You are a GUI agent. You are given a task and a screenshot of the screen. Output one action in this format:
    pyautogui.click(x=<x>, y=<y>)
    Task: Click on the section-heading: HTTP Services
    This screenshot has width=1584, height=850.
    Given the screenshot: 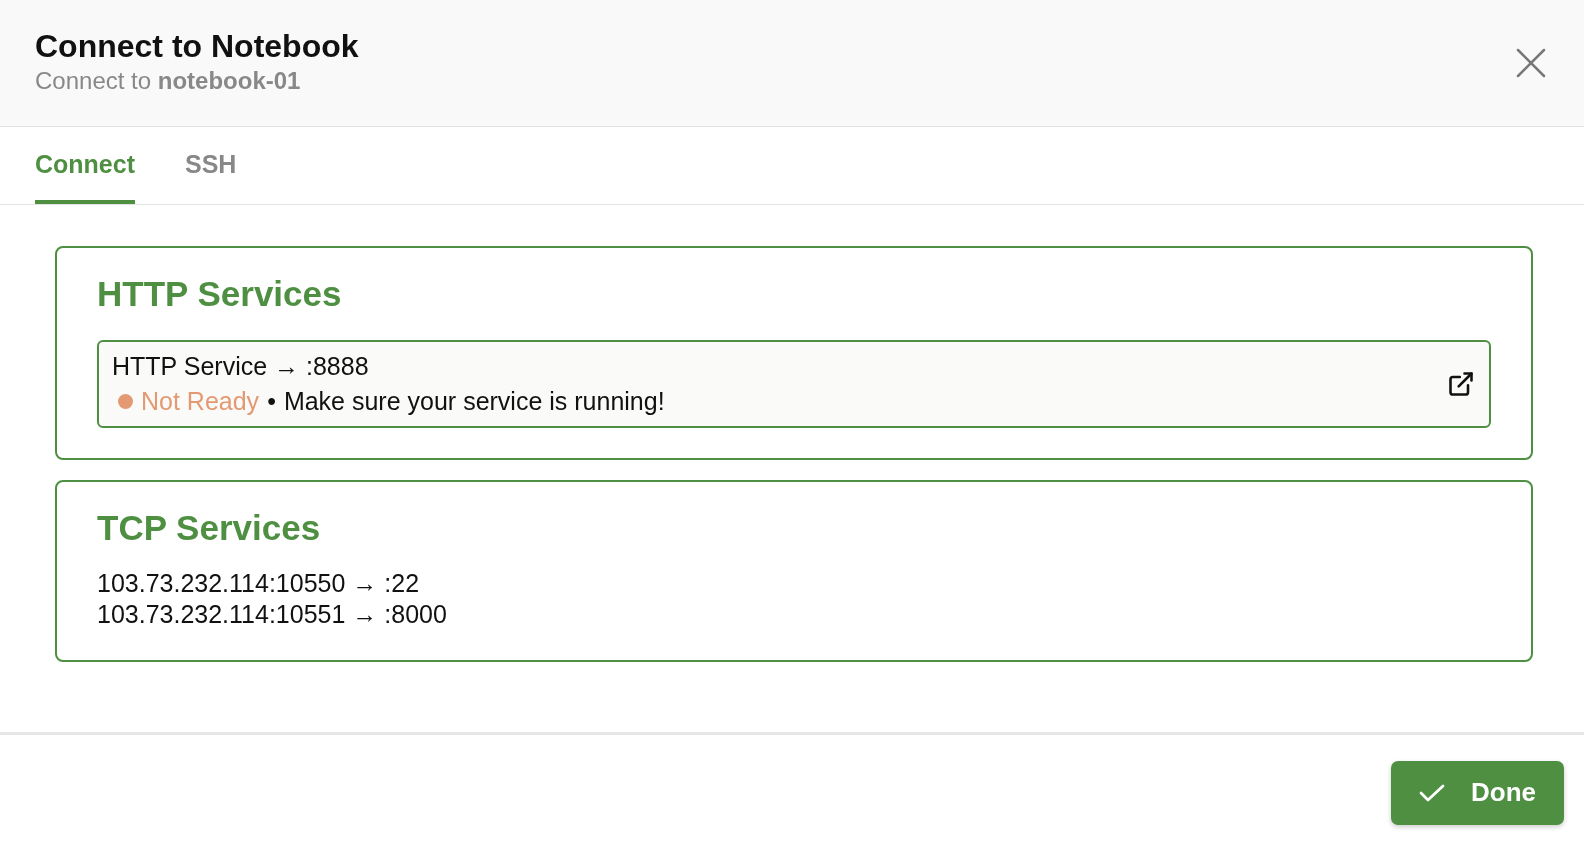 What is the action you would take?
    pyautogui.click(x=220, y=294)
    